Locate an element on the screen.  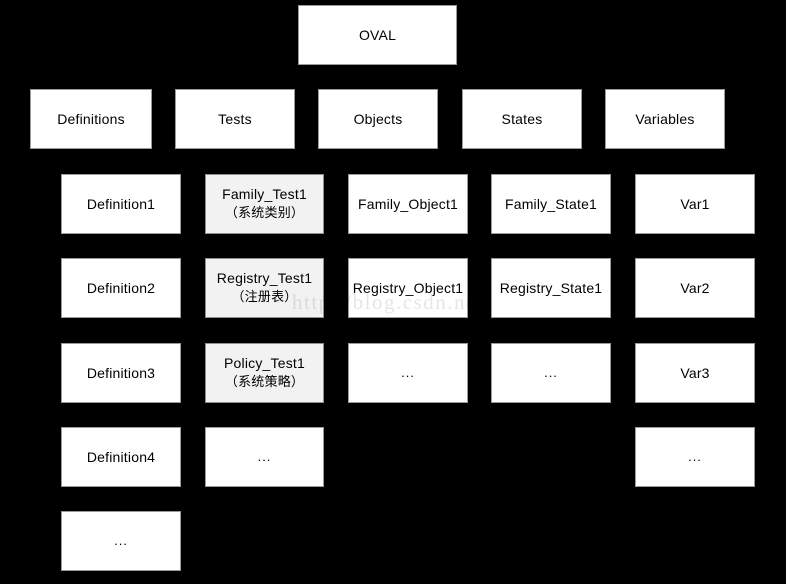
node-label: Definition2 is located at coordinates (121, 287).